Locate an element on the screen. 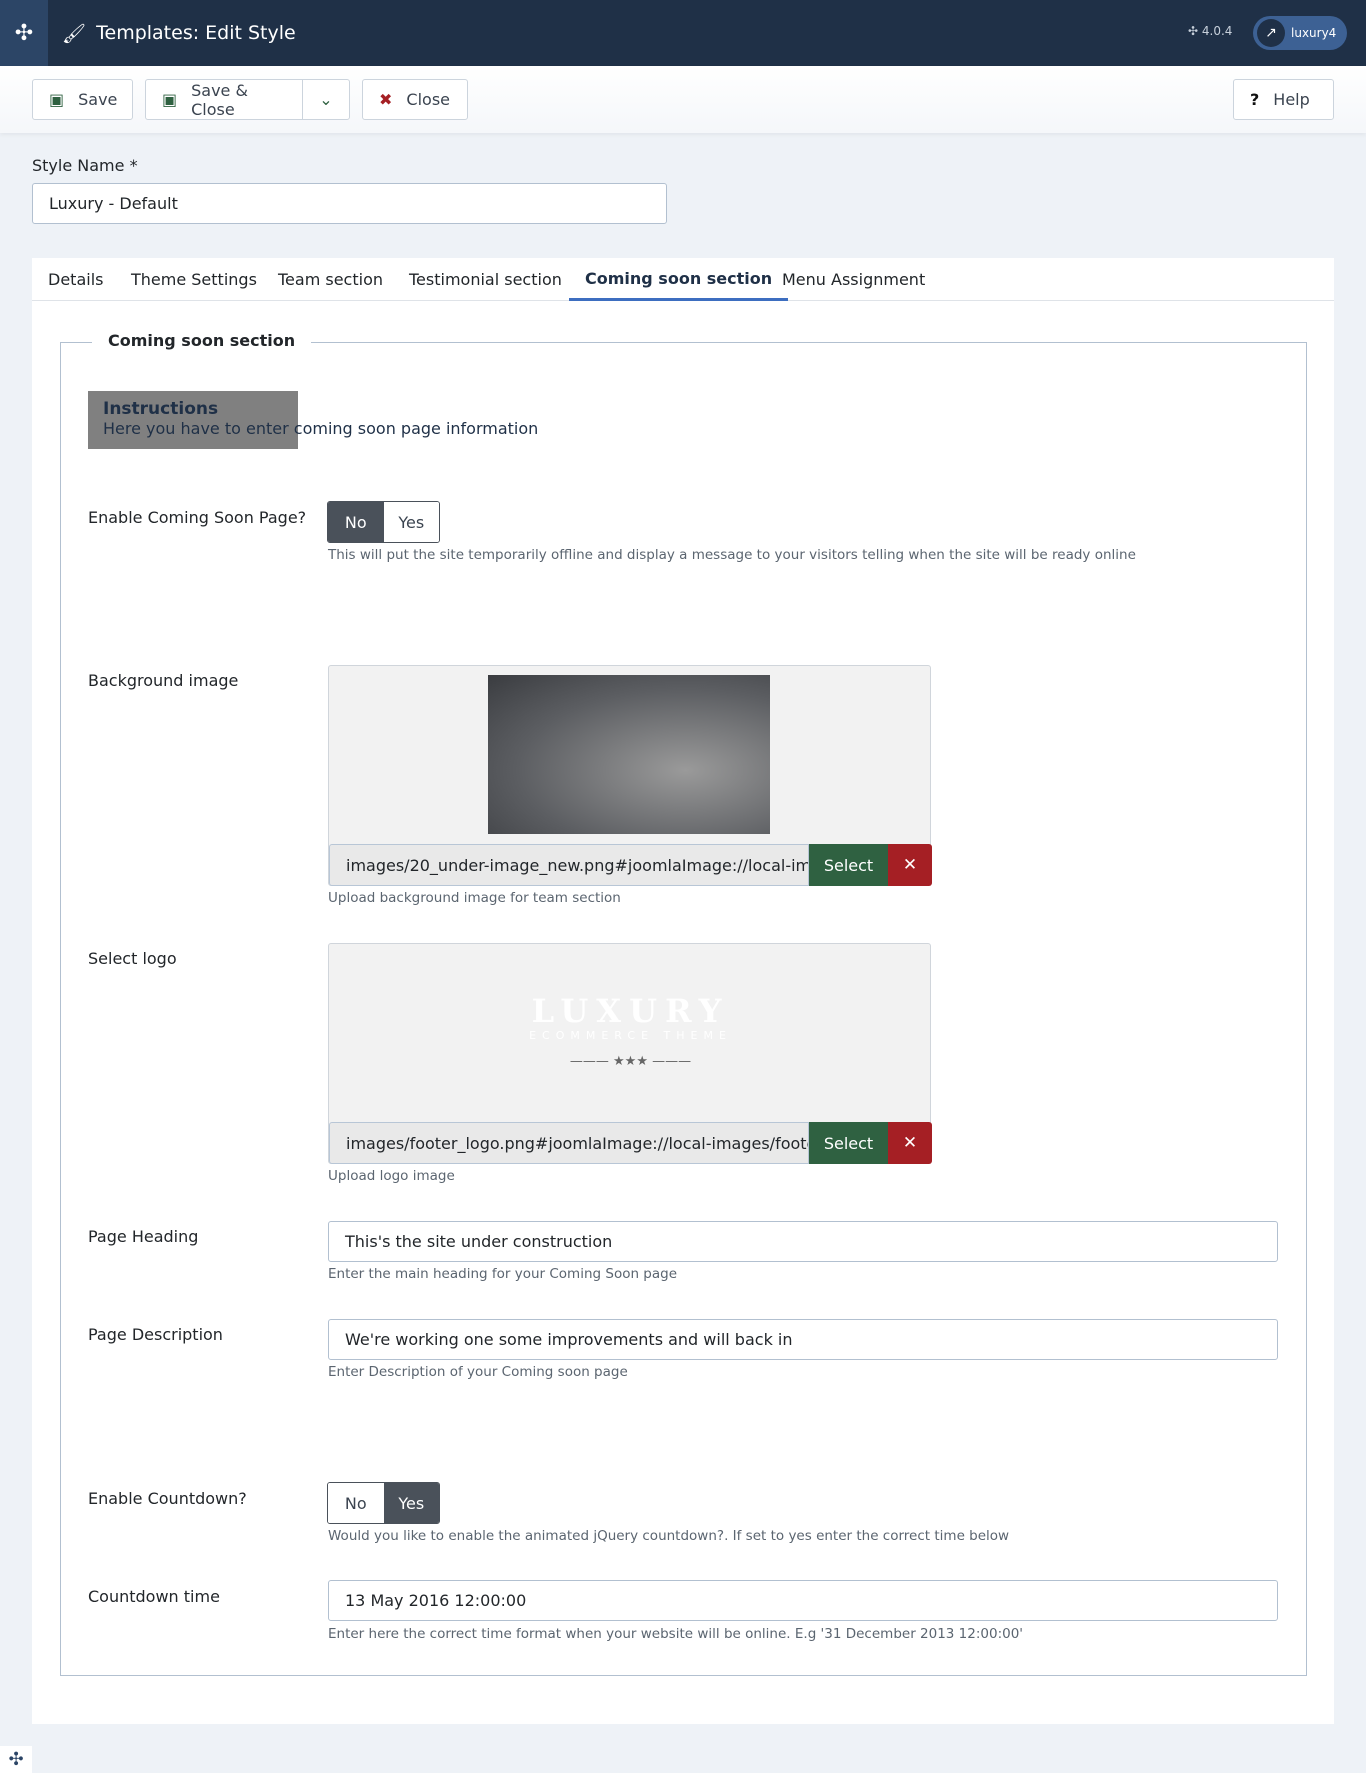 The height and width of the screenshot is (1773, 1366). help-button: ? Help is located at coordinates (1283, 99).